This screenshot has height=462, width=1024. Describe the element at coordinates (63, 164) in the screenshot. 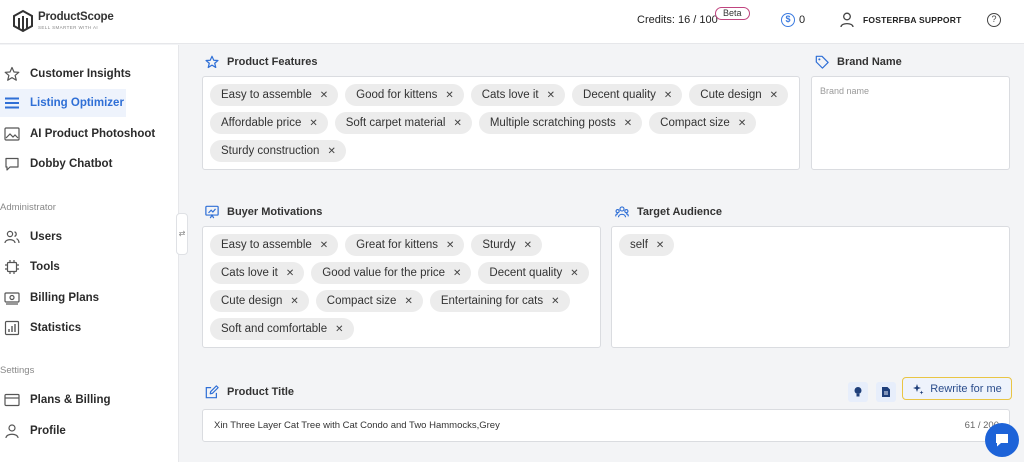

I see `sidebar-item-dobby-chatbot: Dobby Chatbot` at that location.